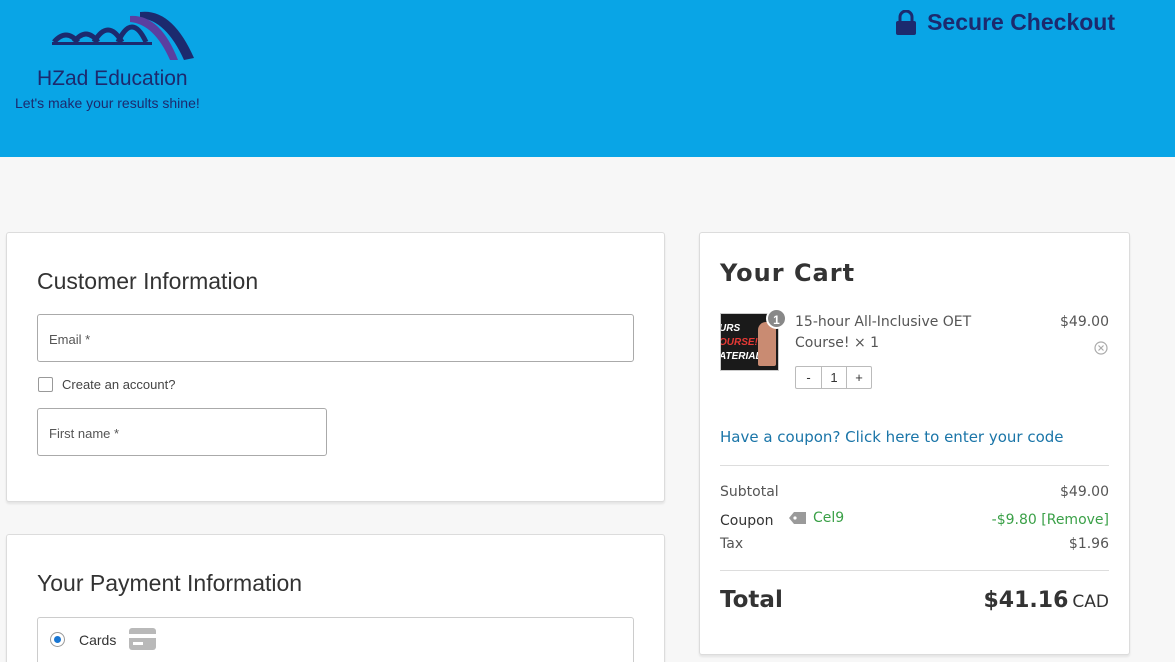  Describe the element at coordinates (57, 639) in the screenshot. I see `cards-radio` at that location.